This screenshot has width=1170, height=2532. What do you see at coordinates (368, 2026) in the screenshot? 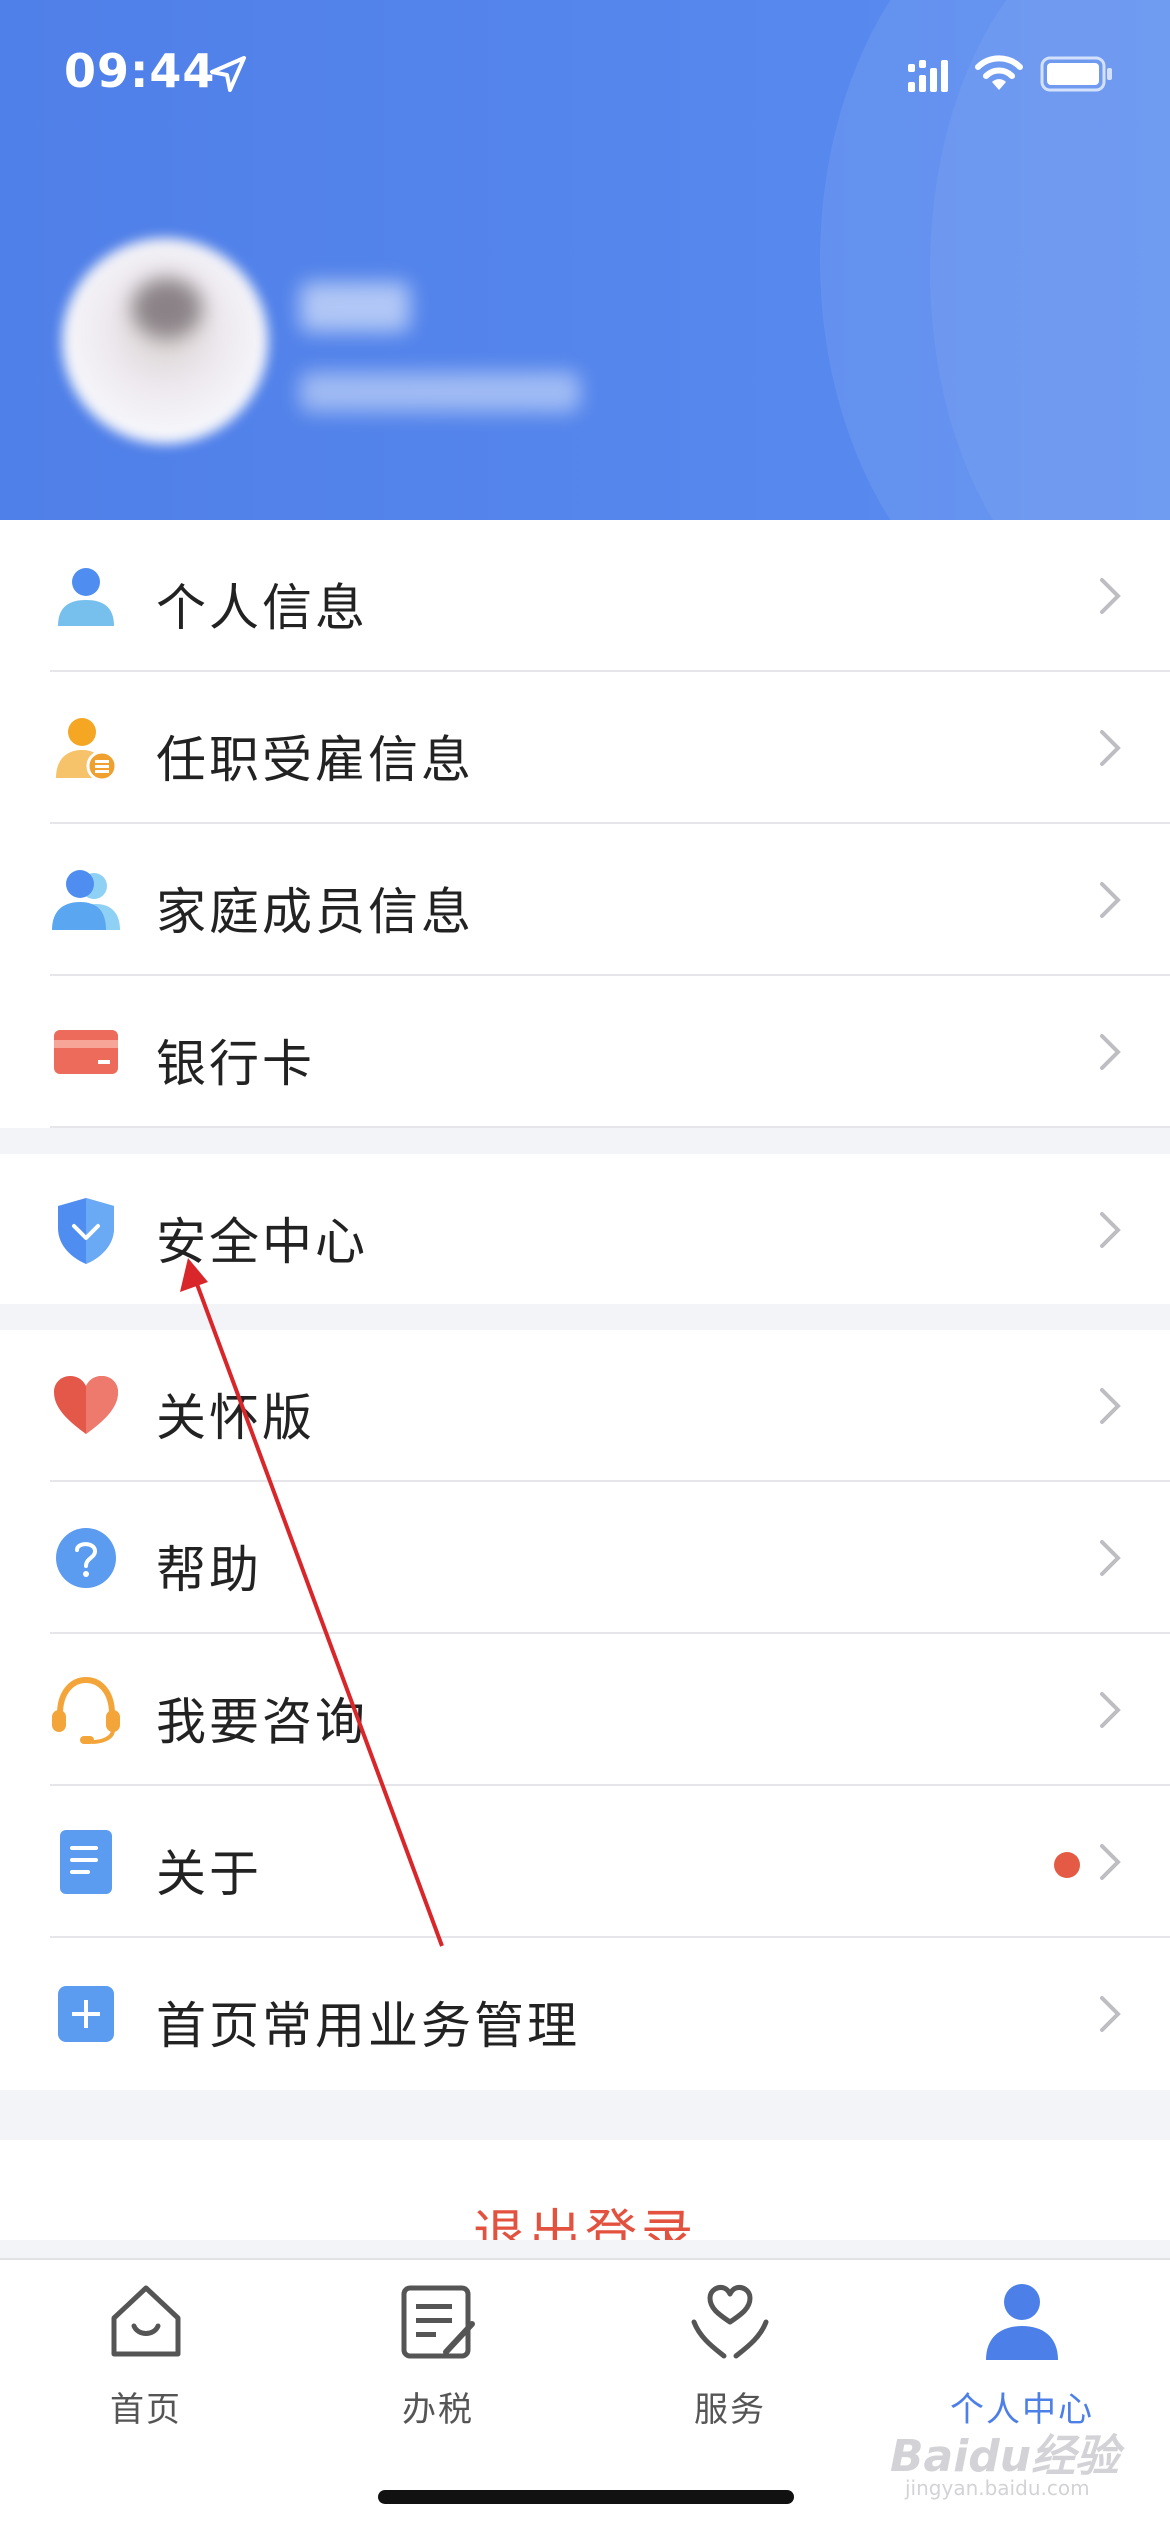
I see `menu-item-label: 首页常用业务管理` at bounding box center [368, 2026].